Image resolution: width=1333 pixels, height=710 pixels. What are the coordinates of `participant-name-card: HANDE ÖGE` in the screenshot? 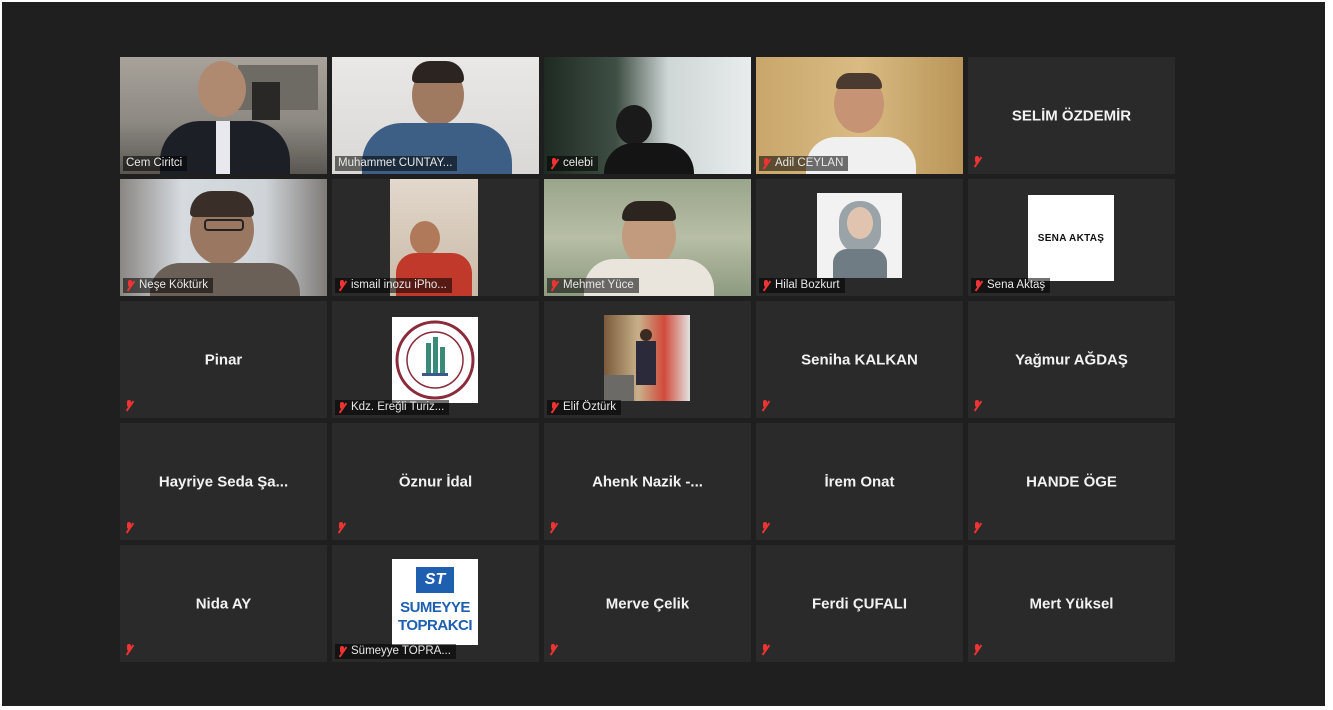 It's located at (1071, 481).